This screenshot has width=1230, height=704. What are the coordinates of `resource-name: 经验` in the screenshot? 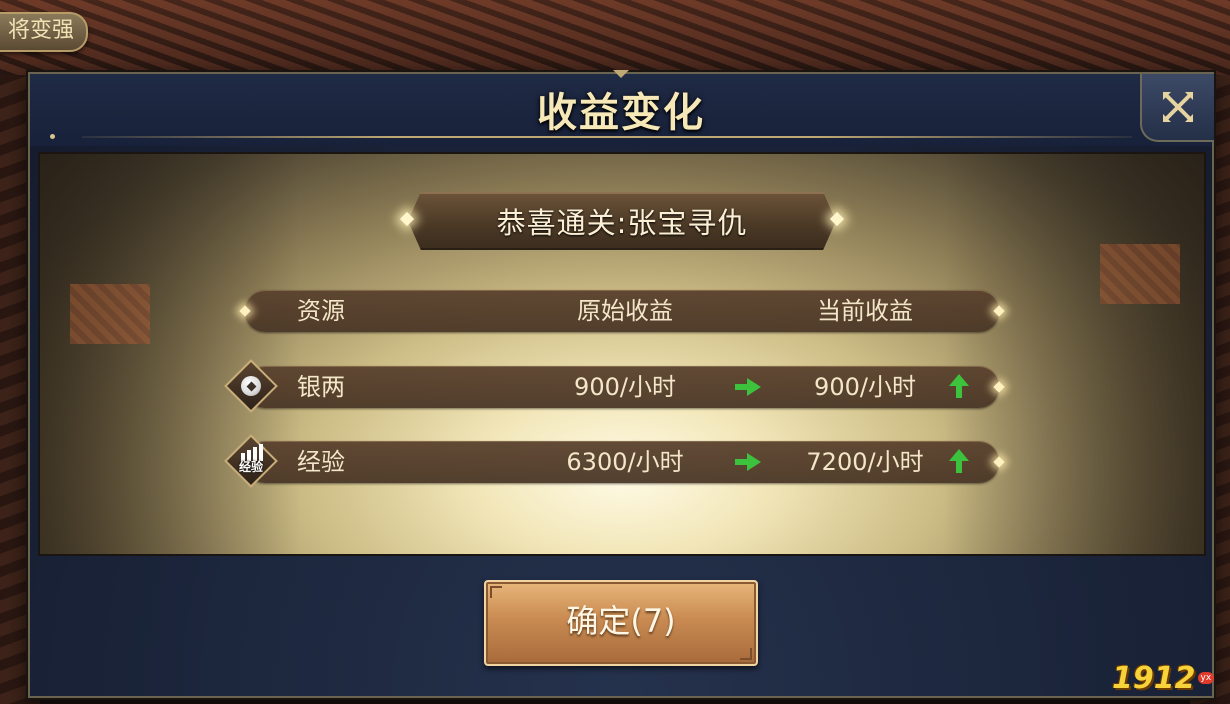 It's located at (321, 462).